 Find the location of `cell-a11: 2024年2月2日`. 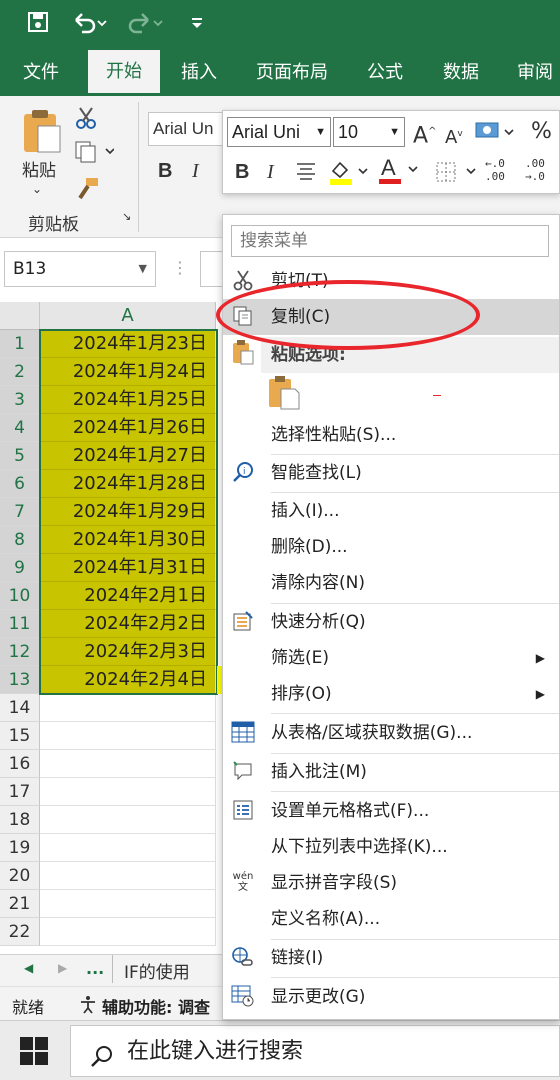

cell-a11: 2024年2月2日 is located at coordinates (128, 624).